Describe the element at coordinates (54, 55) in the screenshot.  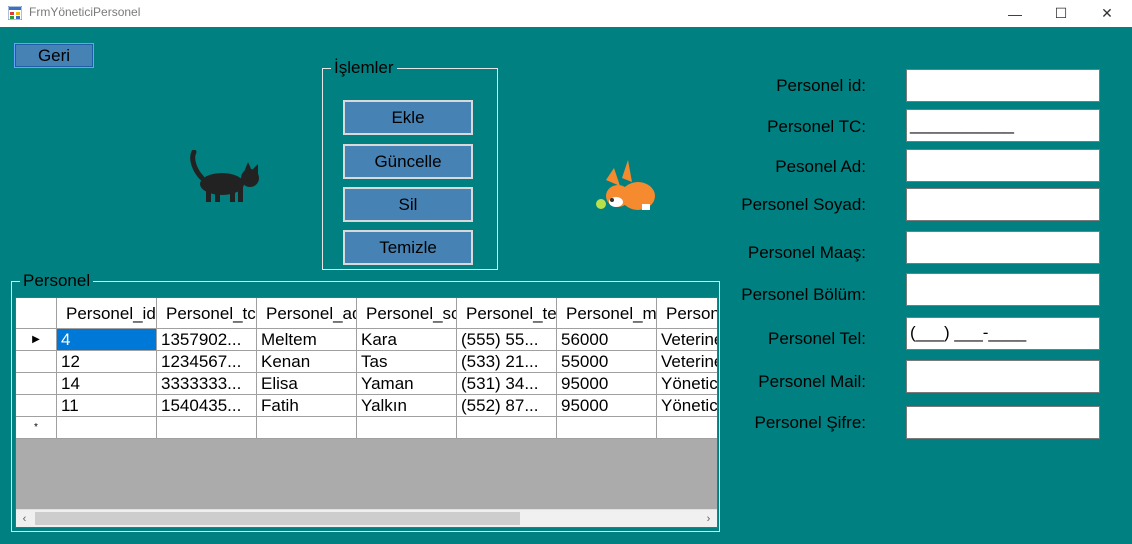
I see `back-button: Geri` at that location.